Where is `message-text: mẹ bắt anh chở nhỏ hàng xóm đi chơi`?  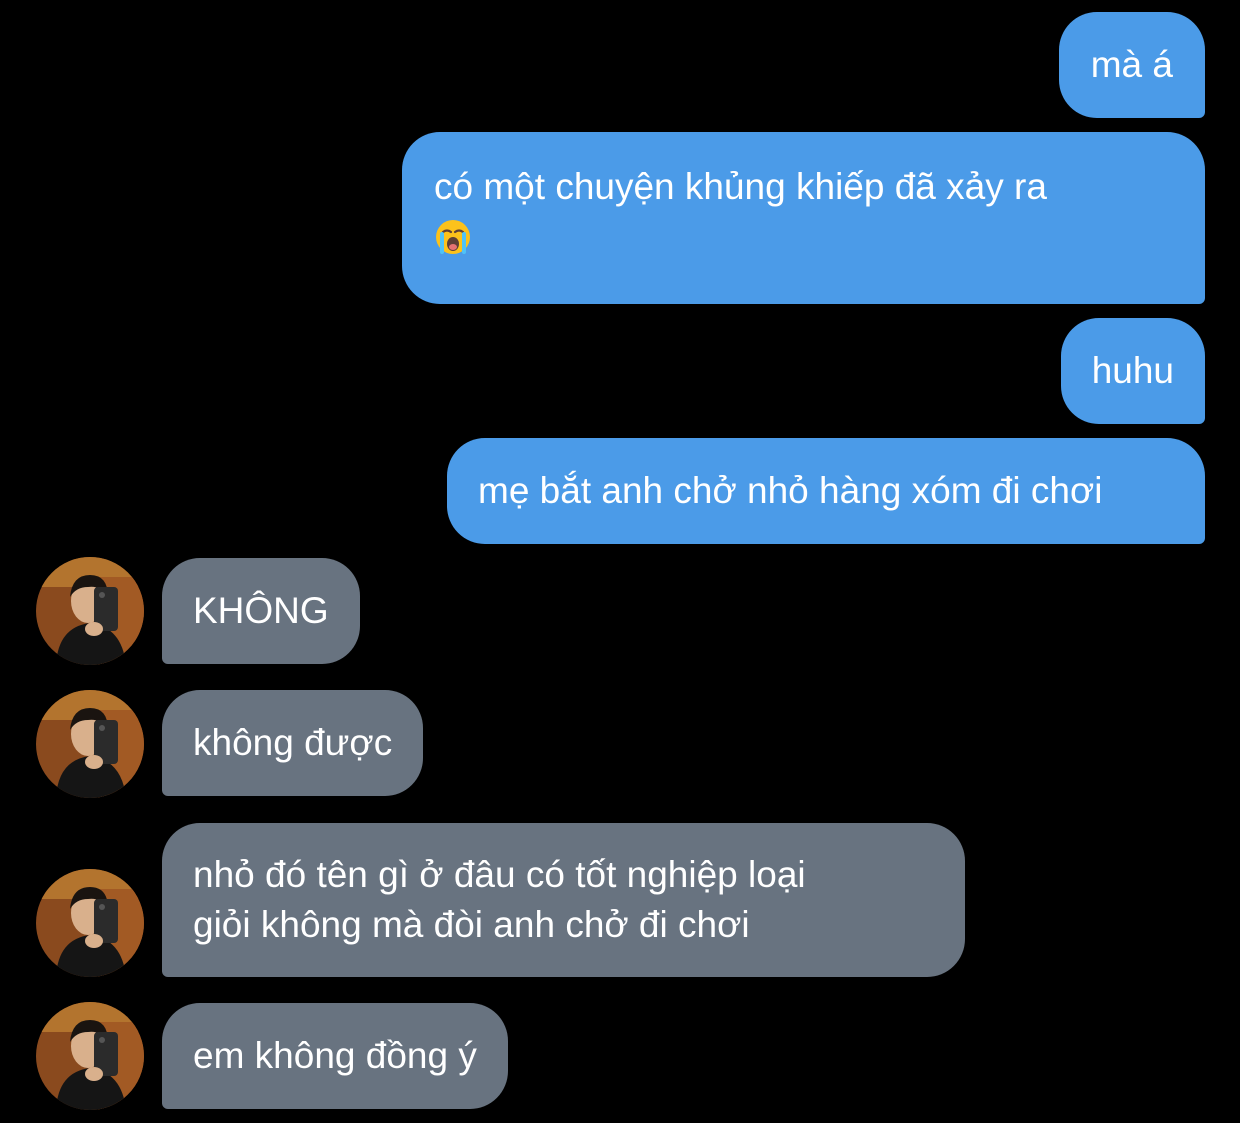 message-text: mẹ bắt anh chở nhỏ hàng xóm đi chơi is located at coordinates (790, 490).